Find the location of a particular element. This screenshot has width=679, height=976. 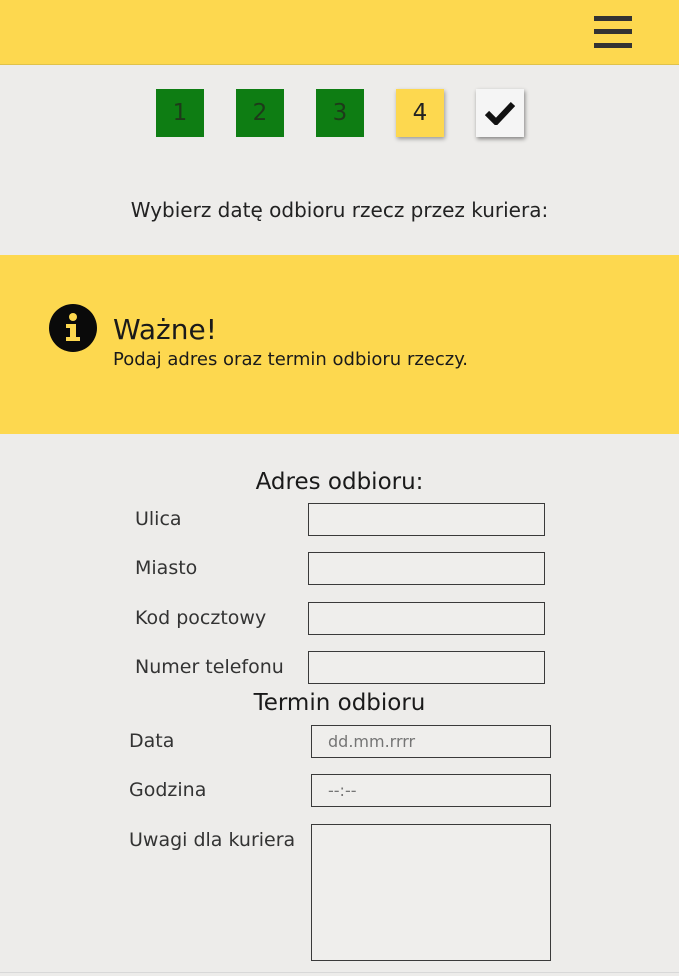

schedule-section-title: Termin odbioru is located at coordinates (339, 703).